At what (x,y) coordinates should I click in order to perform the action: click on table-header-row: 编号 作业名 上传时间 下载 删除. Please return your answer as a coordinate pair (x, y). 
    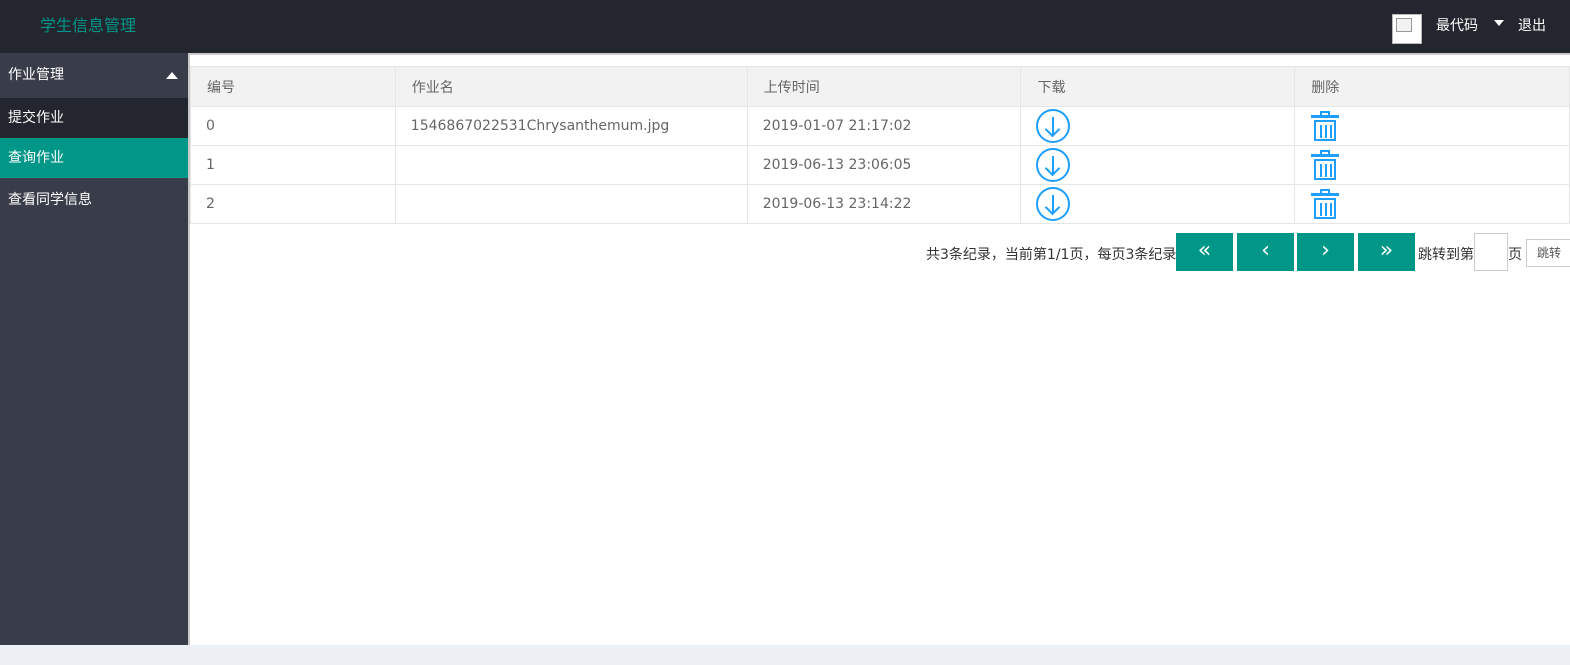
    Looking at the image, I should click on (880, 86).